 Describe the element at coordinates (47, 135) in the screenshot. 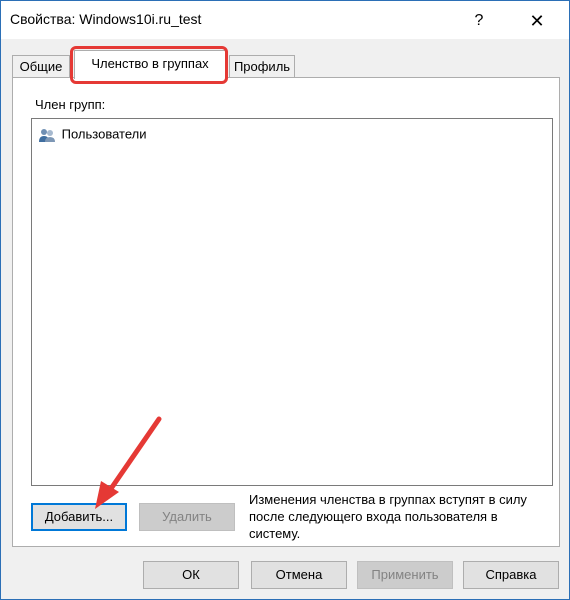

I see `users-group-icon` at that location.